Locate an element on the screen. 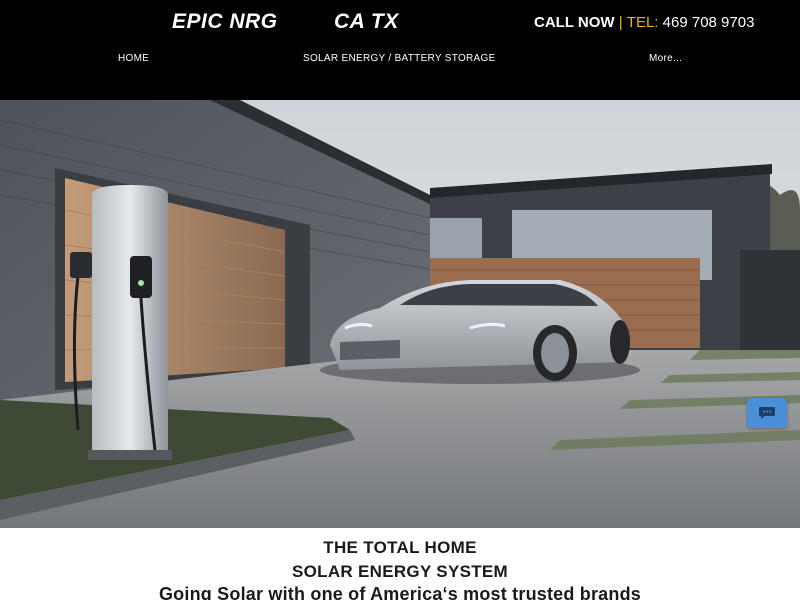  chat-button is located at coordinates (767, 413).